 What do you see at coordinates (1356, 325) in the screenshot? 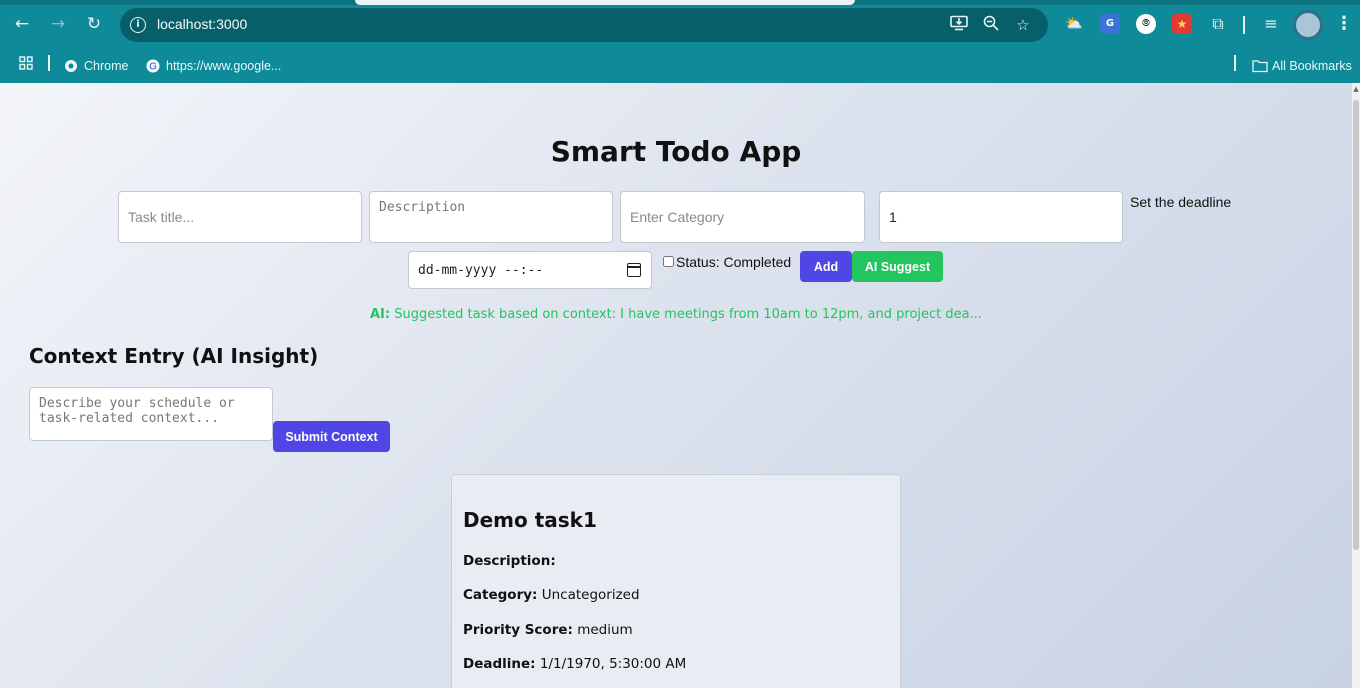
I see `scrollbar-thumb` at bounding box center [1356, 325].